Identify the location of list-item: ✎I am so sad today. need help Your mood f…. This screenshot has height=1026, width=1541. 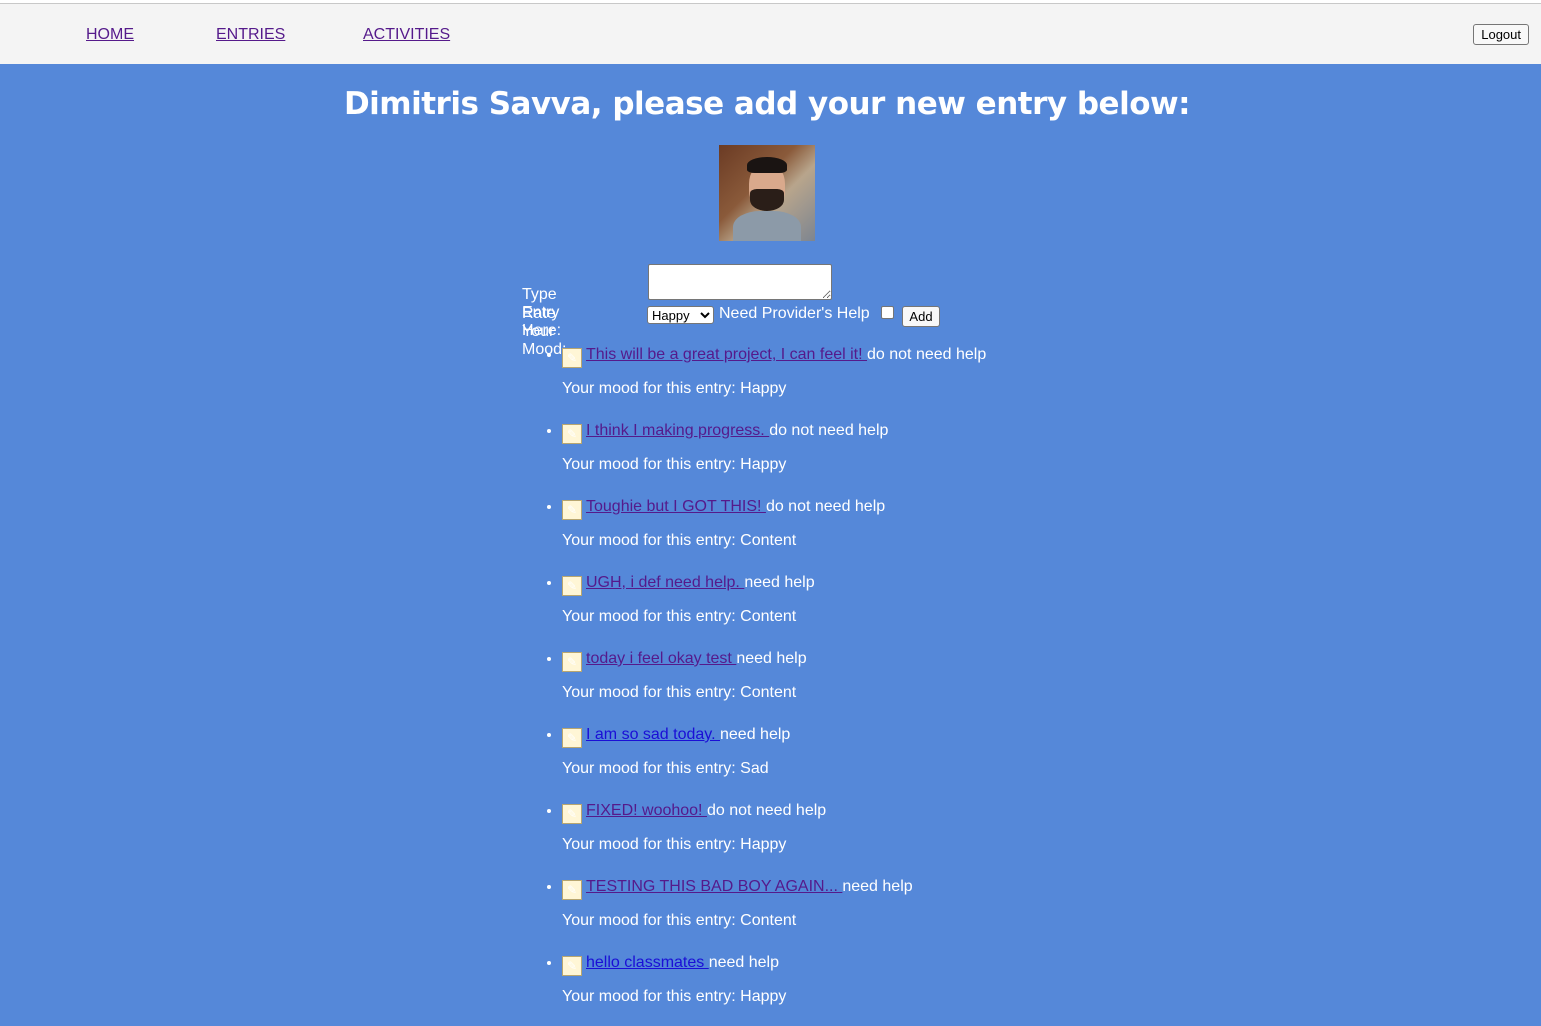
(774, 760).